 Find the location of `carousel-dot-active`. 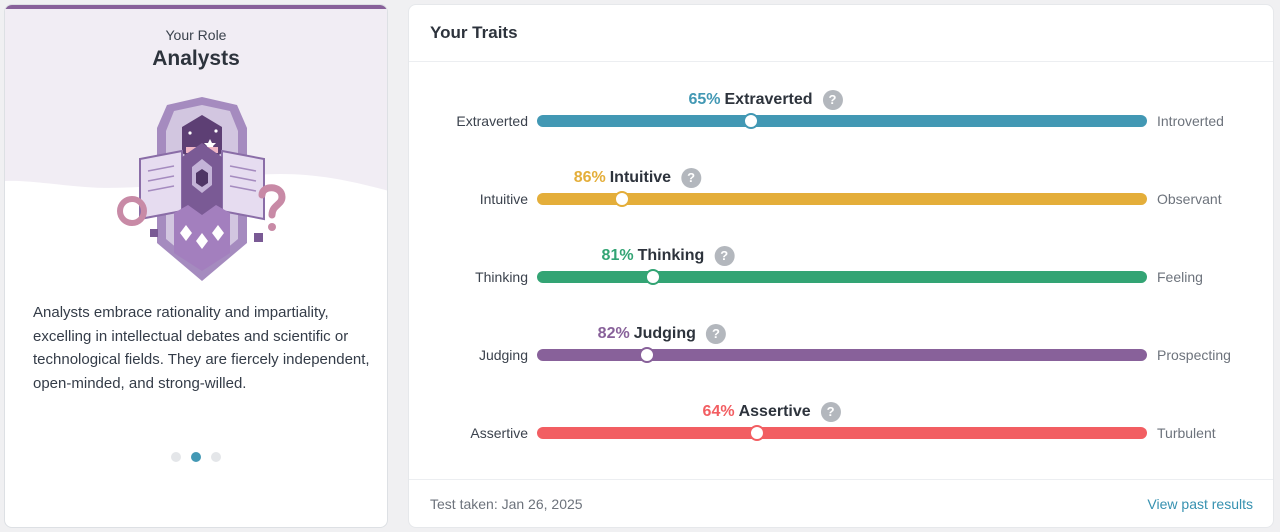

carousel-dot-active is located at coordinates (196, 457).